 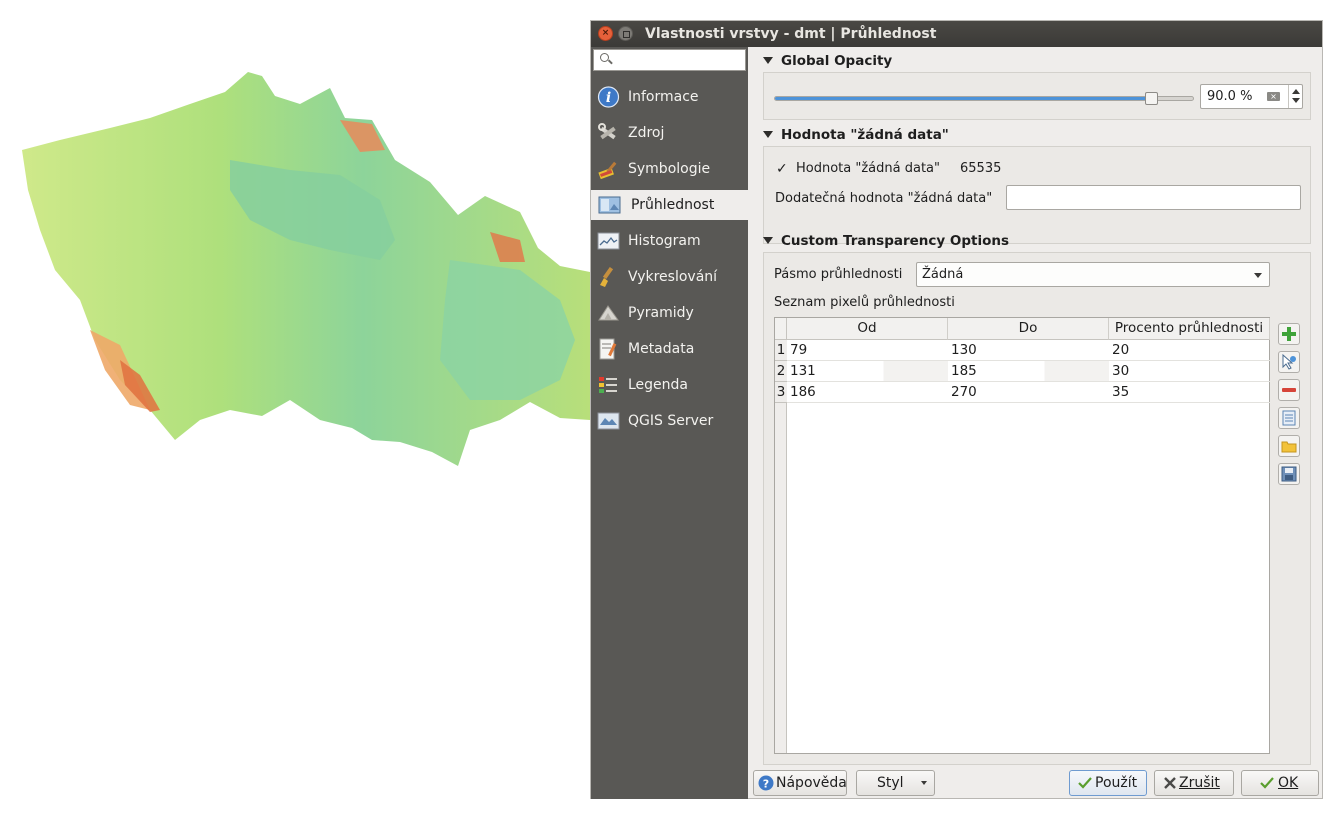 What do you see at coordinates (661, 313) in the screenshot?
I see `sidebar-item-label: Pyramidy` at bounding box center [661, 313].